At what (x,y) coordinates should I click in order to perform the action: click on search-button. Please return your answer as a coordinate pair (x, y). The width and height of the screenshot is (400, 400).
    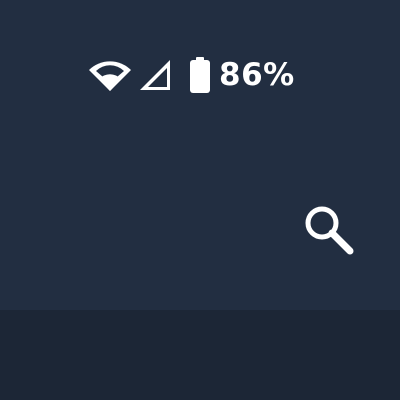
    Looking at the image, I should click on (329, 232).